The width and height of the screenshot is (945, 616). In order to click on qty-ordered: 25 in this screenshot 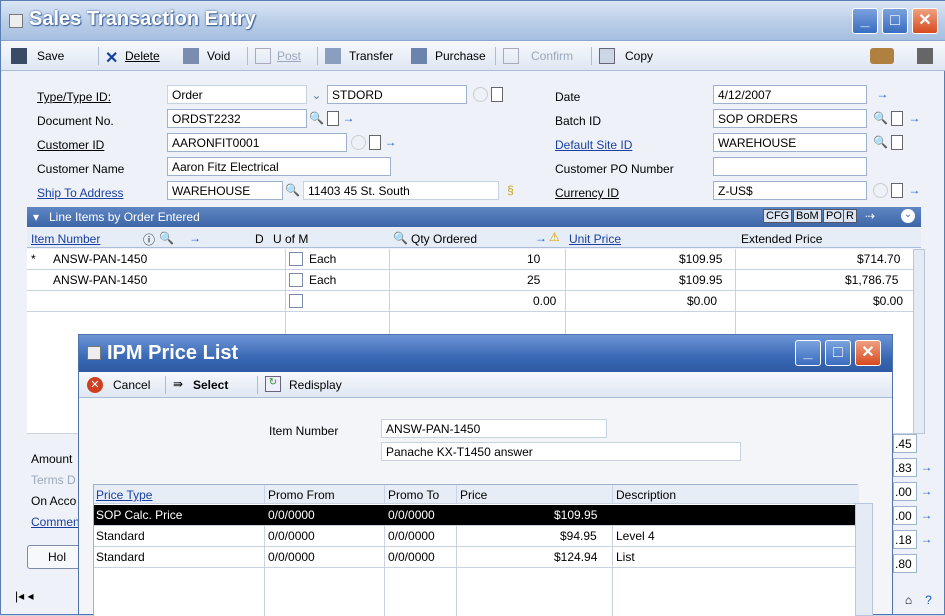, I will do `click(533, 280)`.